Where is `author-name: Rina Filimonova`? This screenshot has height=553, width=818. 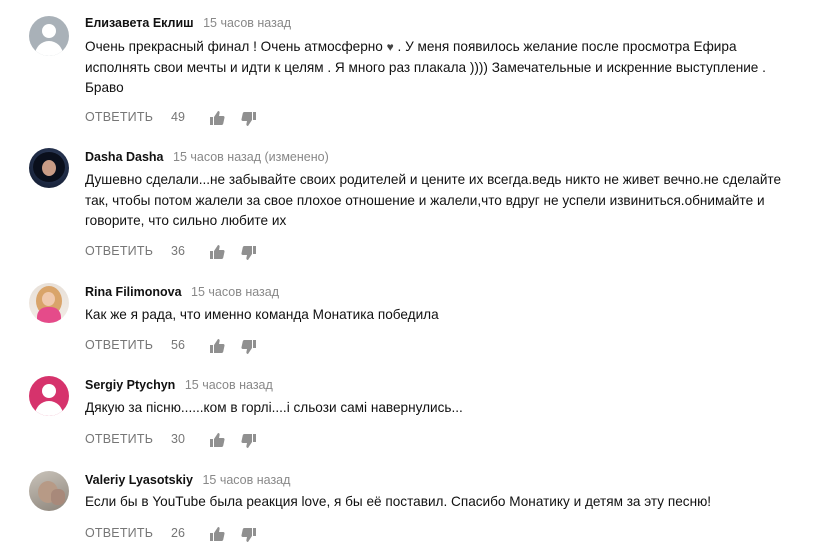 author-name: Rina Filimonova is located at coordinates (133, 292).